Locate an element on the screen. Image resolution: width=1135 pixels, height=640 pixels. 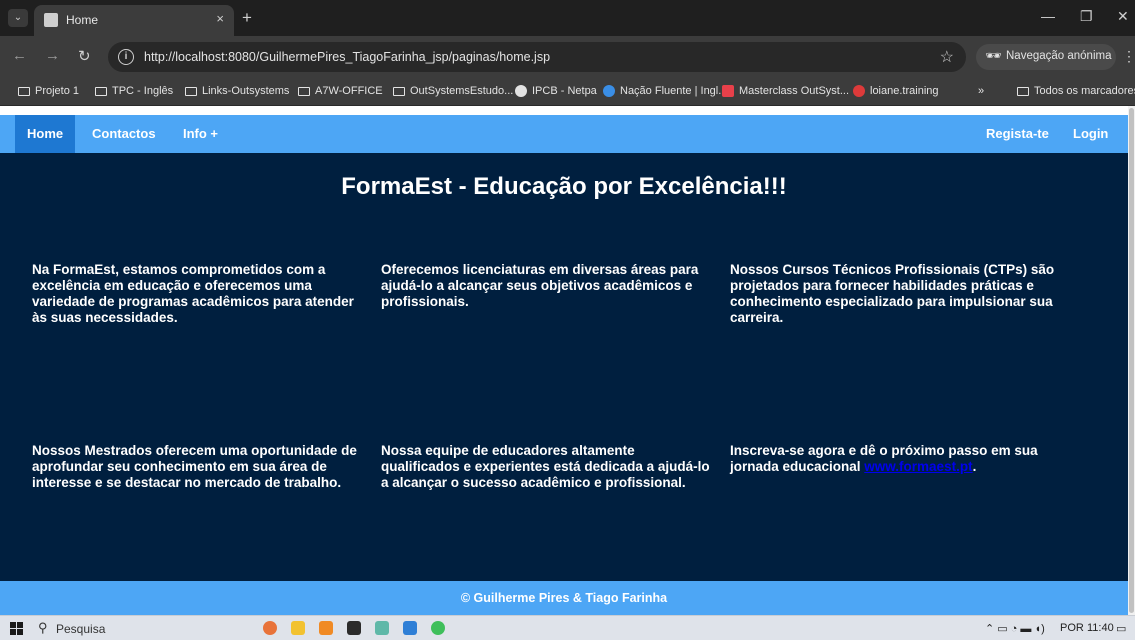
notifications-icon: ▭ is located at coordinates (1121, 628).